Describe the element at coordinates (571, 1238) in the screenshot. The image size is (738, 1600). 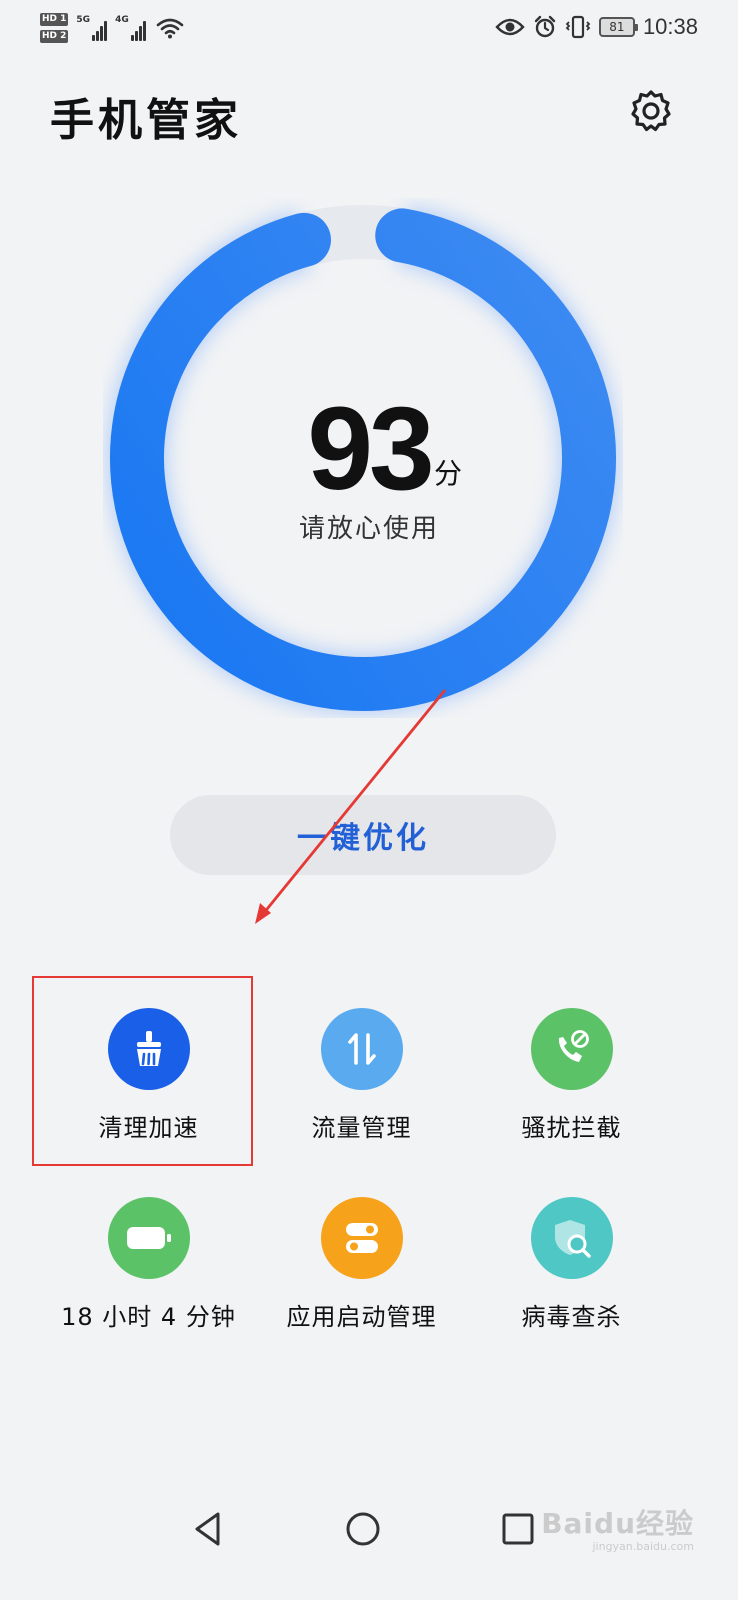
I see `shield-search-icon` at that location.